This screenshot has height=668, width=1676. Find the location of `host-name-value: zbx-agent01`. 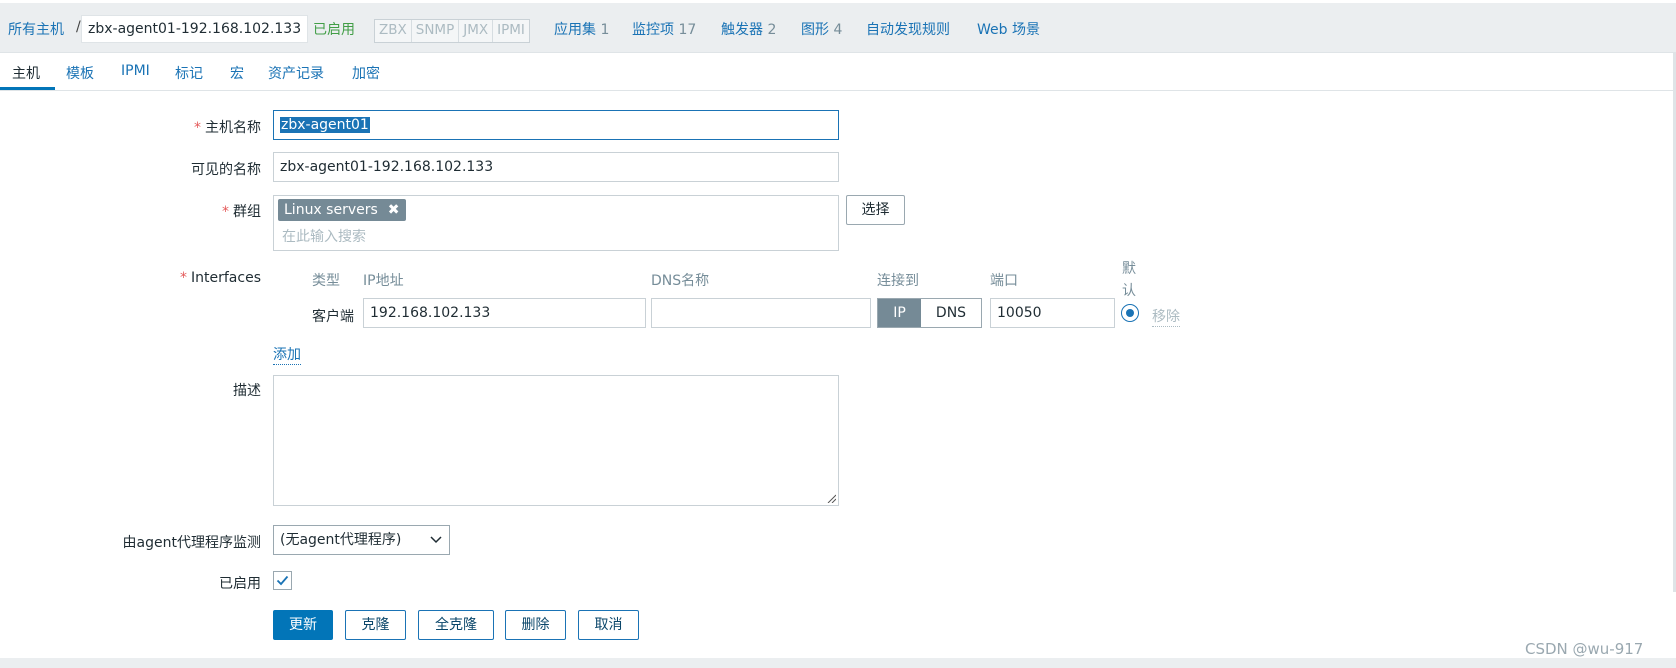

host-name-value: zbx-agent01 is located at coordinates (325, 125).